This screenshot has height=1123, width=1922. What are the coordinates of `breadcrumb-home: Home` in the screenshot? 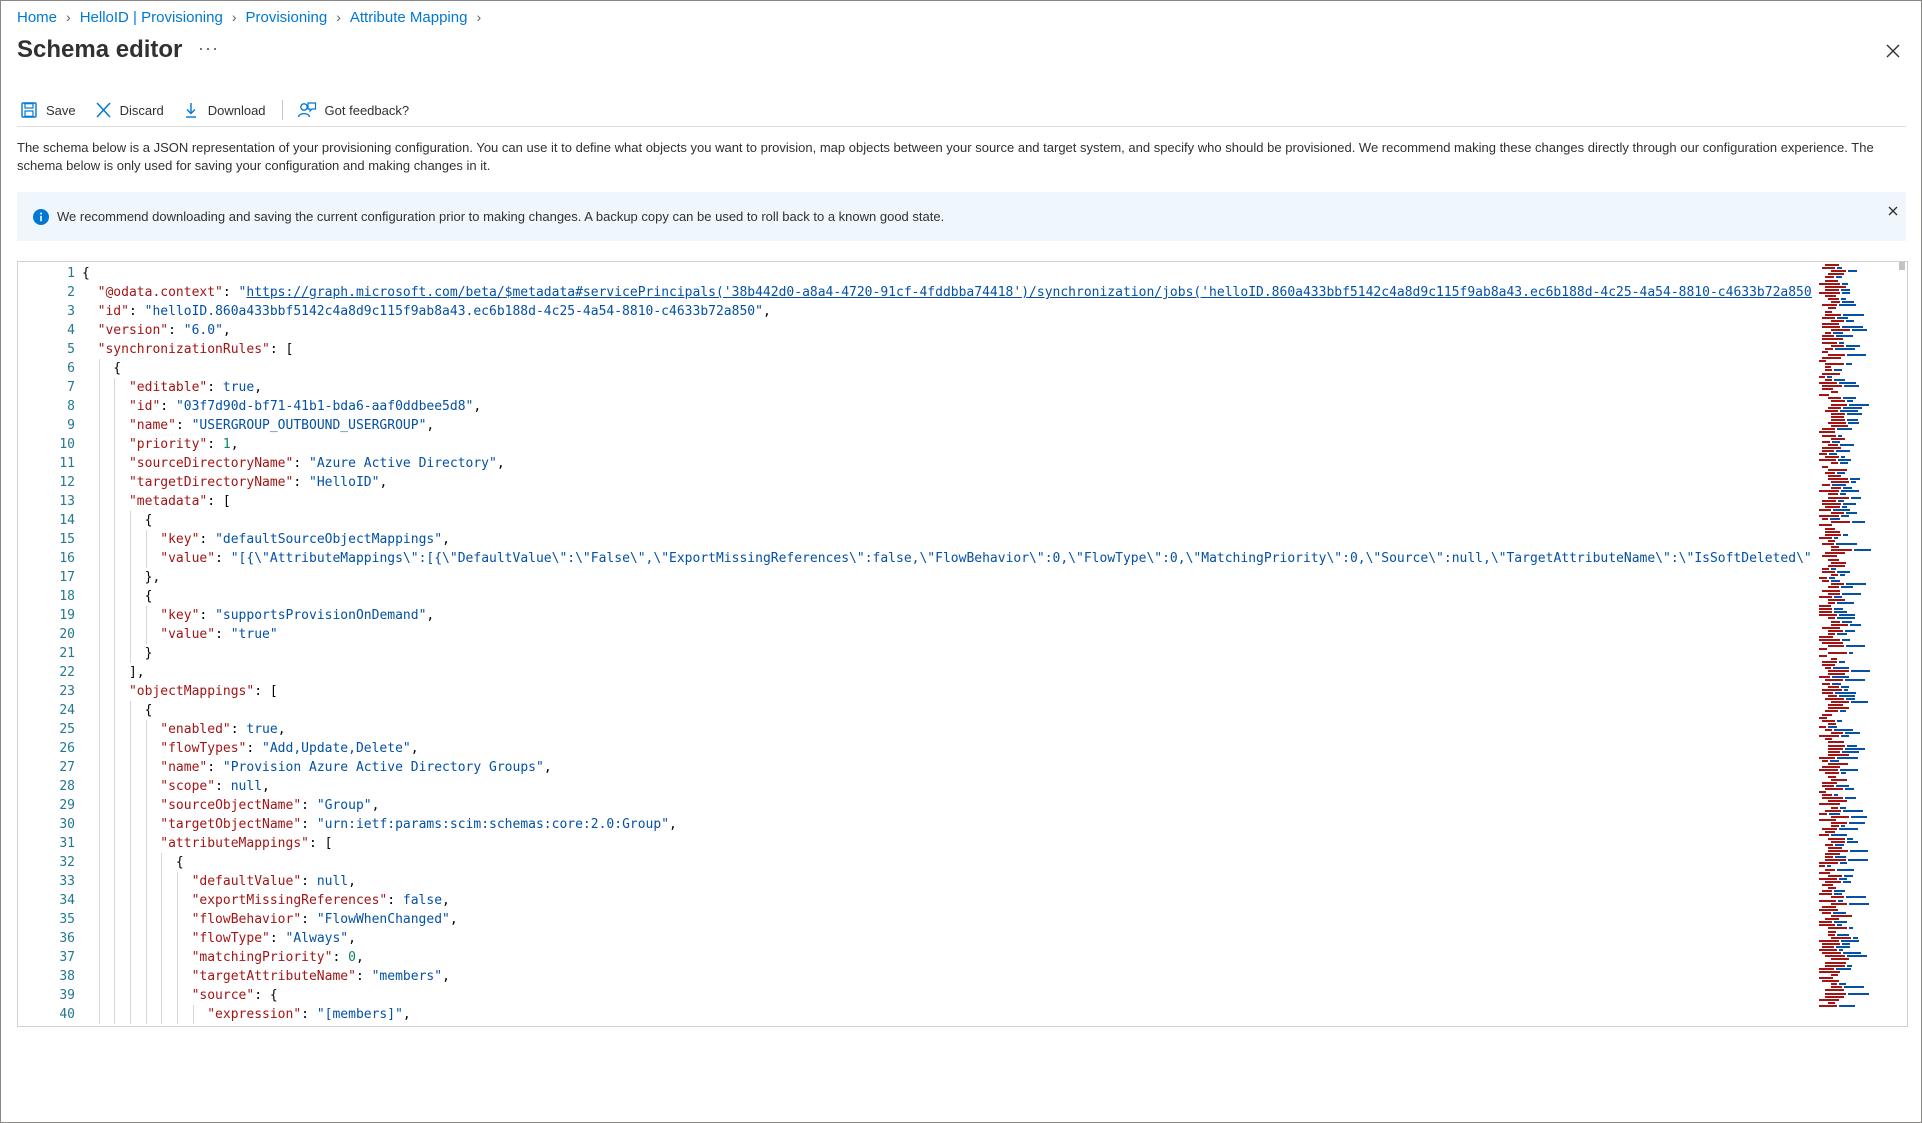 It's located at (37, 17).